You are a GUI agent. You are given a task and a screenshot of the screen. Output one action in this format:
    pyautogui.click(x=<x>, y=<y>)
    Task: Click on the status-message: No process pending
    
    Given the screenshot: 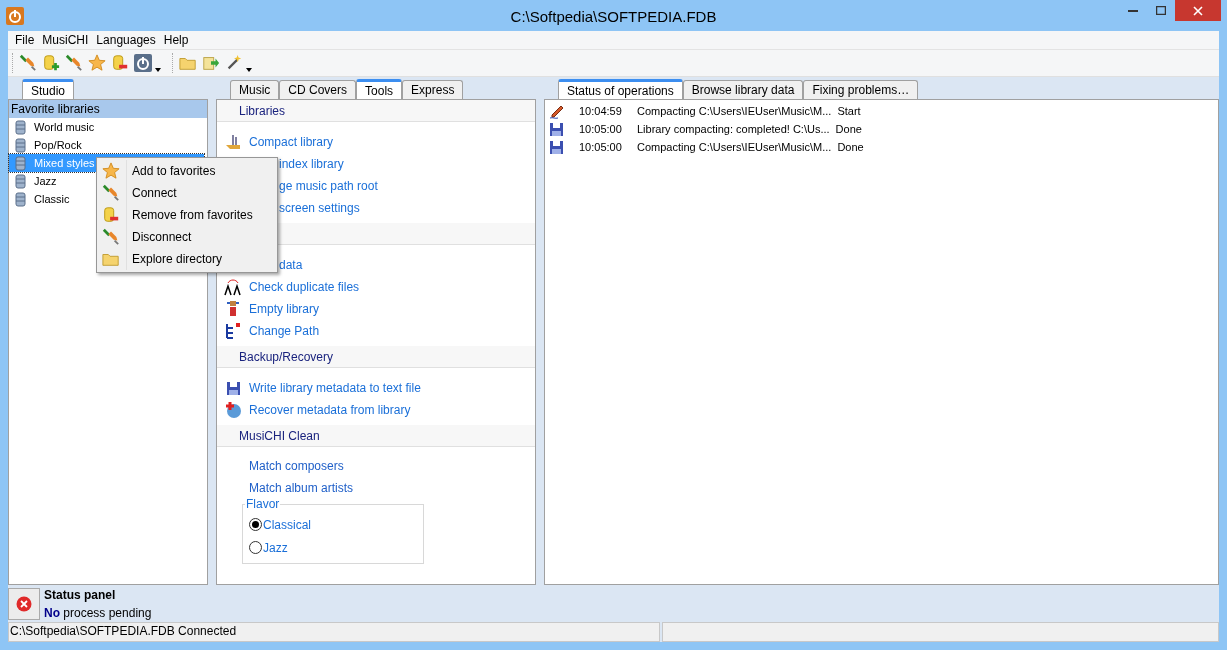 What is the action you would take?
    pyautogui.click(x=98, y=613)
    